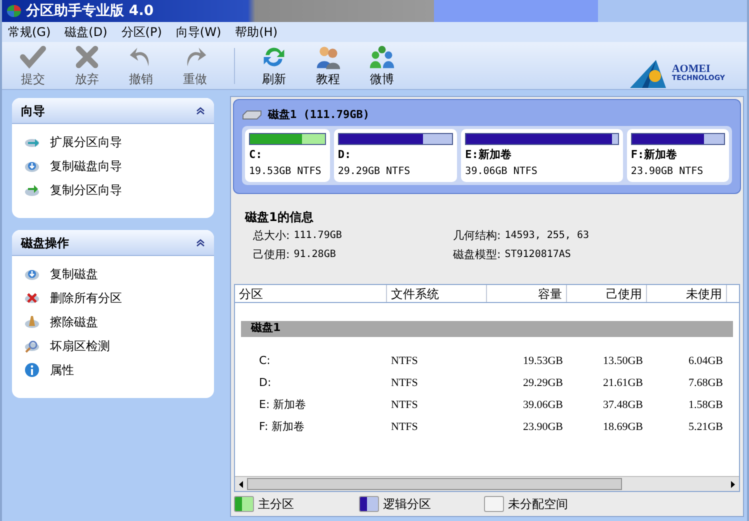  Describe the element at coordinates (265, 383) in the screenshot. I see `table-cell-text: D:` at that location.